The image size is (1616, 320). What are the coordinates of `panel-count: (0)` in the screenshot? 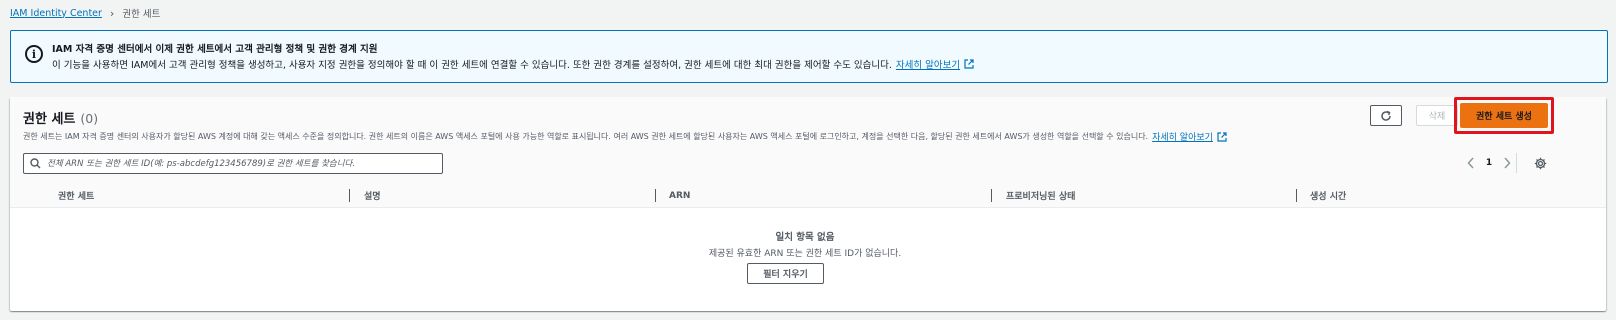 It's located at (89, 118).